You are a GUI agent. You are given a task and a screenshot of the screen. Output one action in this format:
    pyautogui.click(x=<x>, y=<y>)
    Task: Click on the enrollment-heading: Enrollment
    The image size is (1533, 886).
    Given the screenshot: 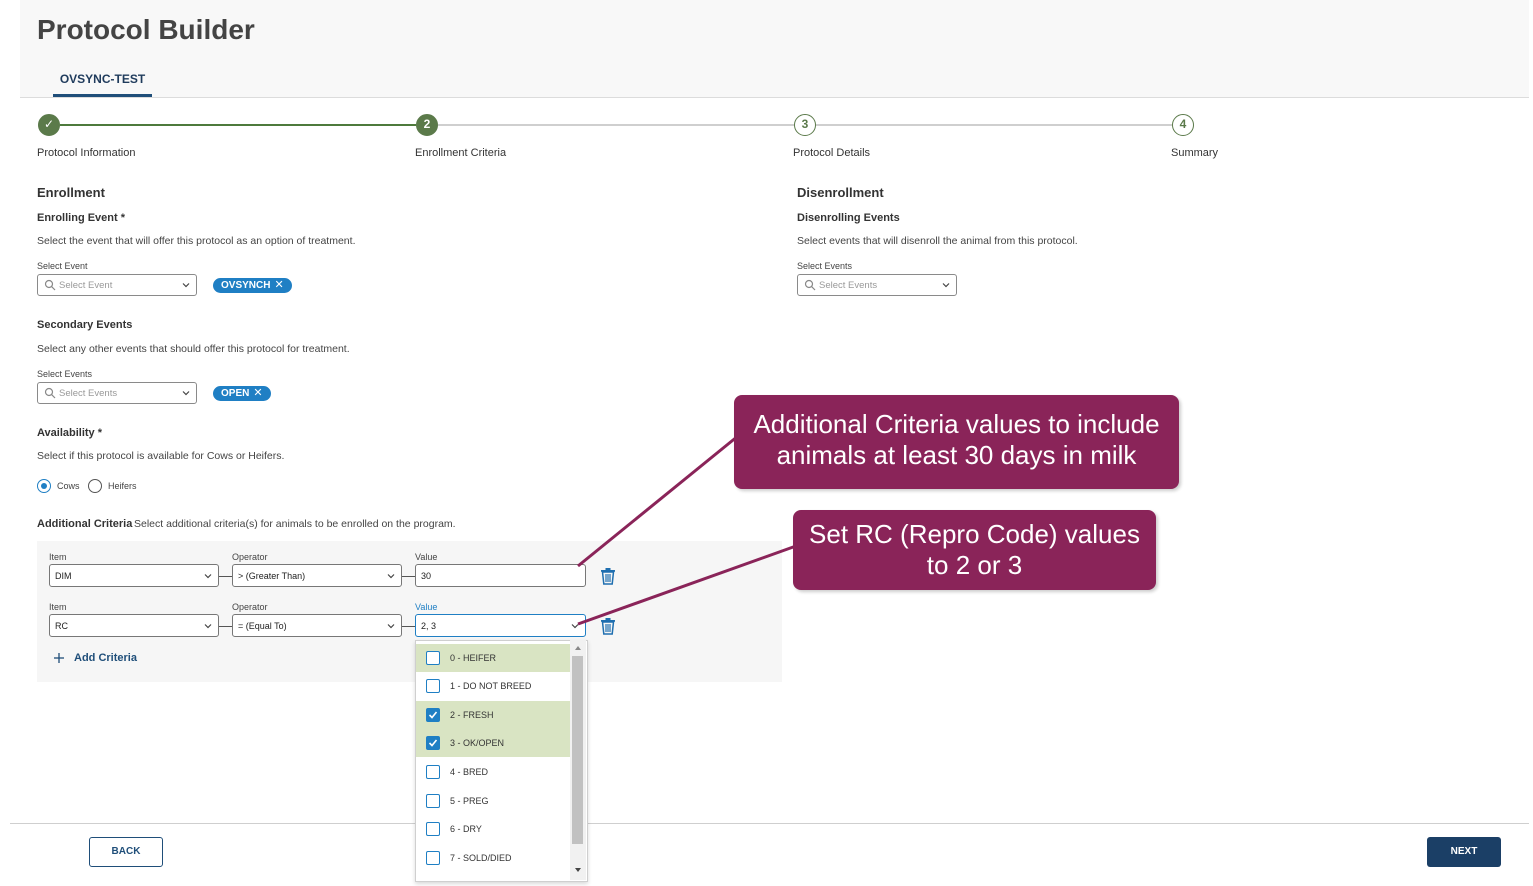 What is the action you would take?
    pyautogui.click(x=71, y=192)
    